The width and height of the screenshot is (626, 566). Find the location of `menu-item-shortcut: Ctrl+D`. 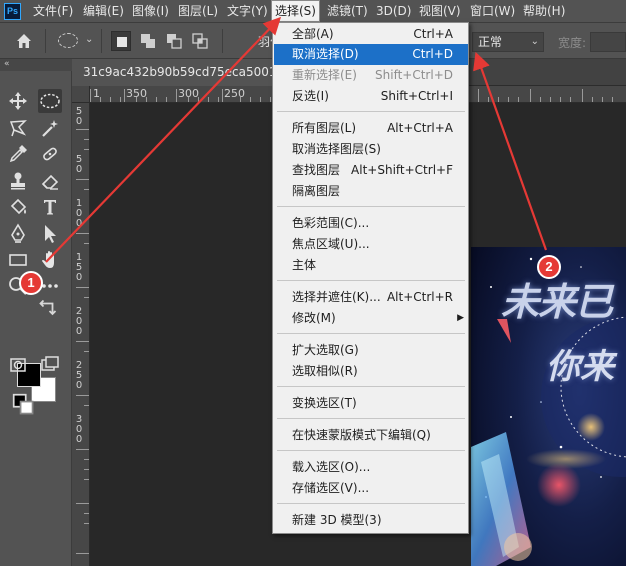

menu-item-shortcut: Ctrl+D is located at coordinates (432, 54).